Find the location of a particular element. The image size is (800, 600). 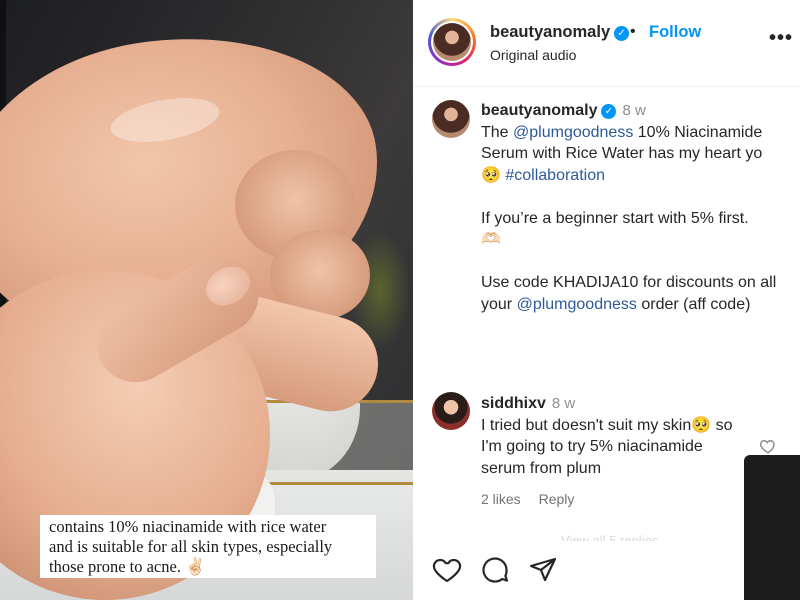

story-avatar is located at coordinates (452, 42).